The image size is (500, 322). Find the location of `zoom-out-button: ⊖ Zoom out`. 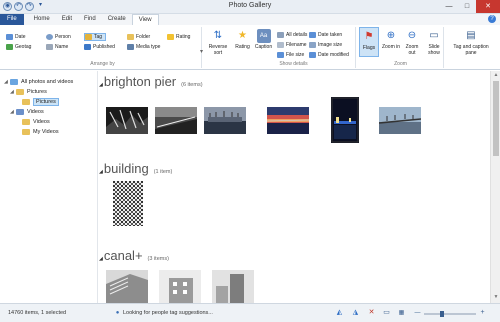

zoom-out-button: ⊖ Zoom out is located at coordinates (412, 43).